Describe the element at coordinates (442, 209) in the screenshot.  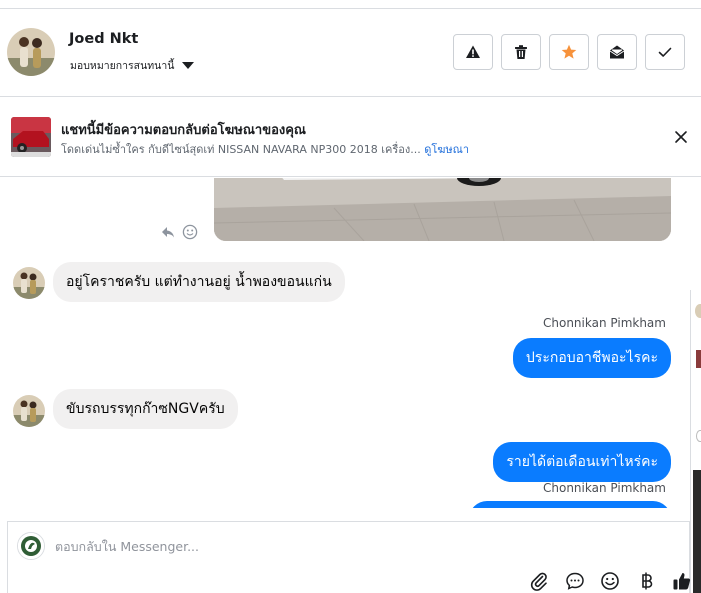
I see `shared-car-image` at that location.